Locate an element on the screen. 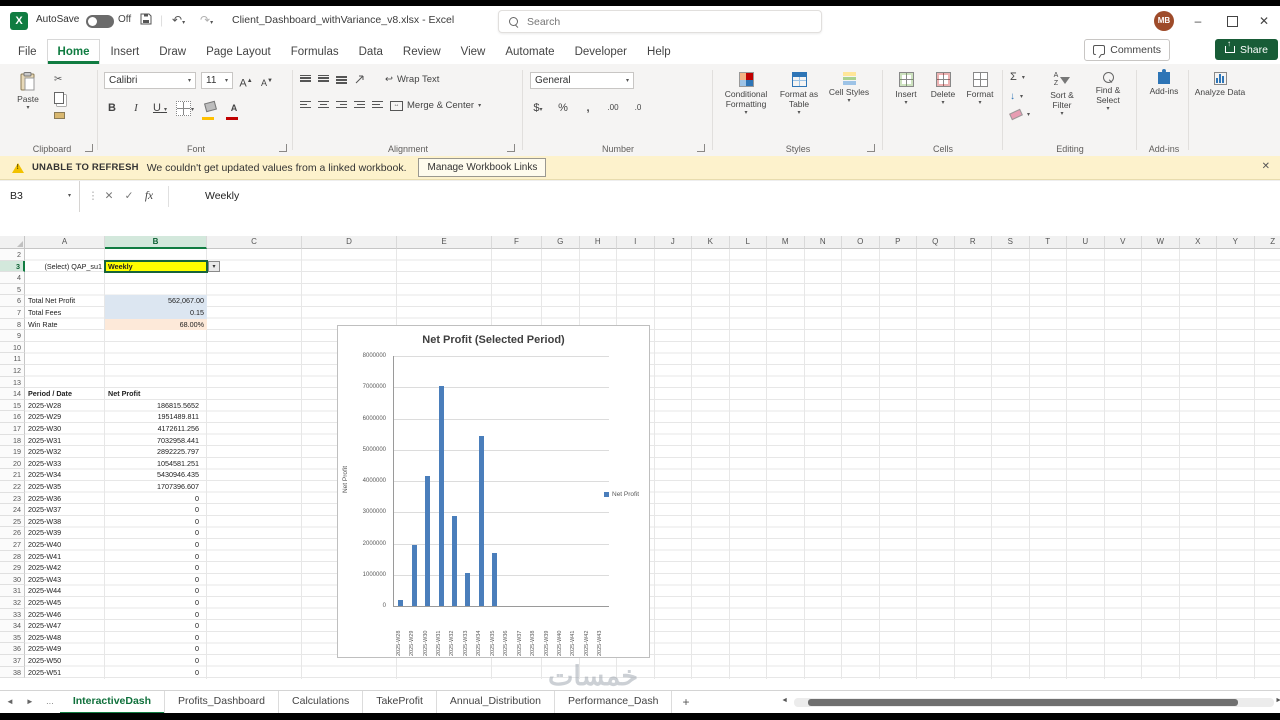 The height and width of the screenshot is (720, 1280). format-cells-button: Format ▾ is located at coordinates (980, 89).